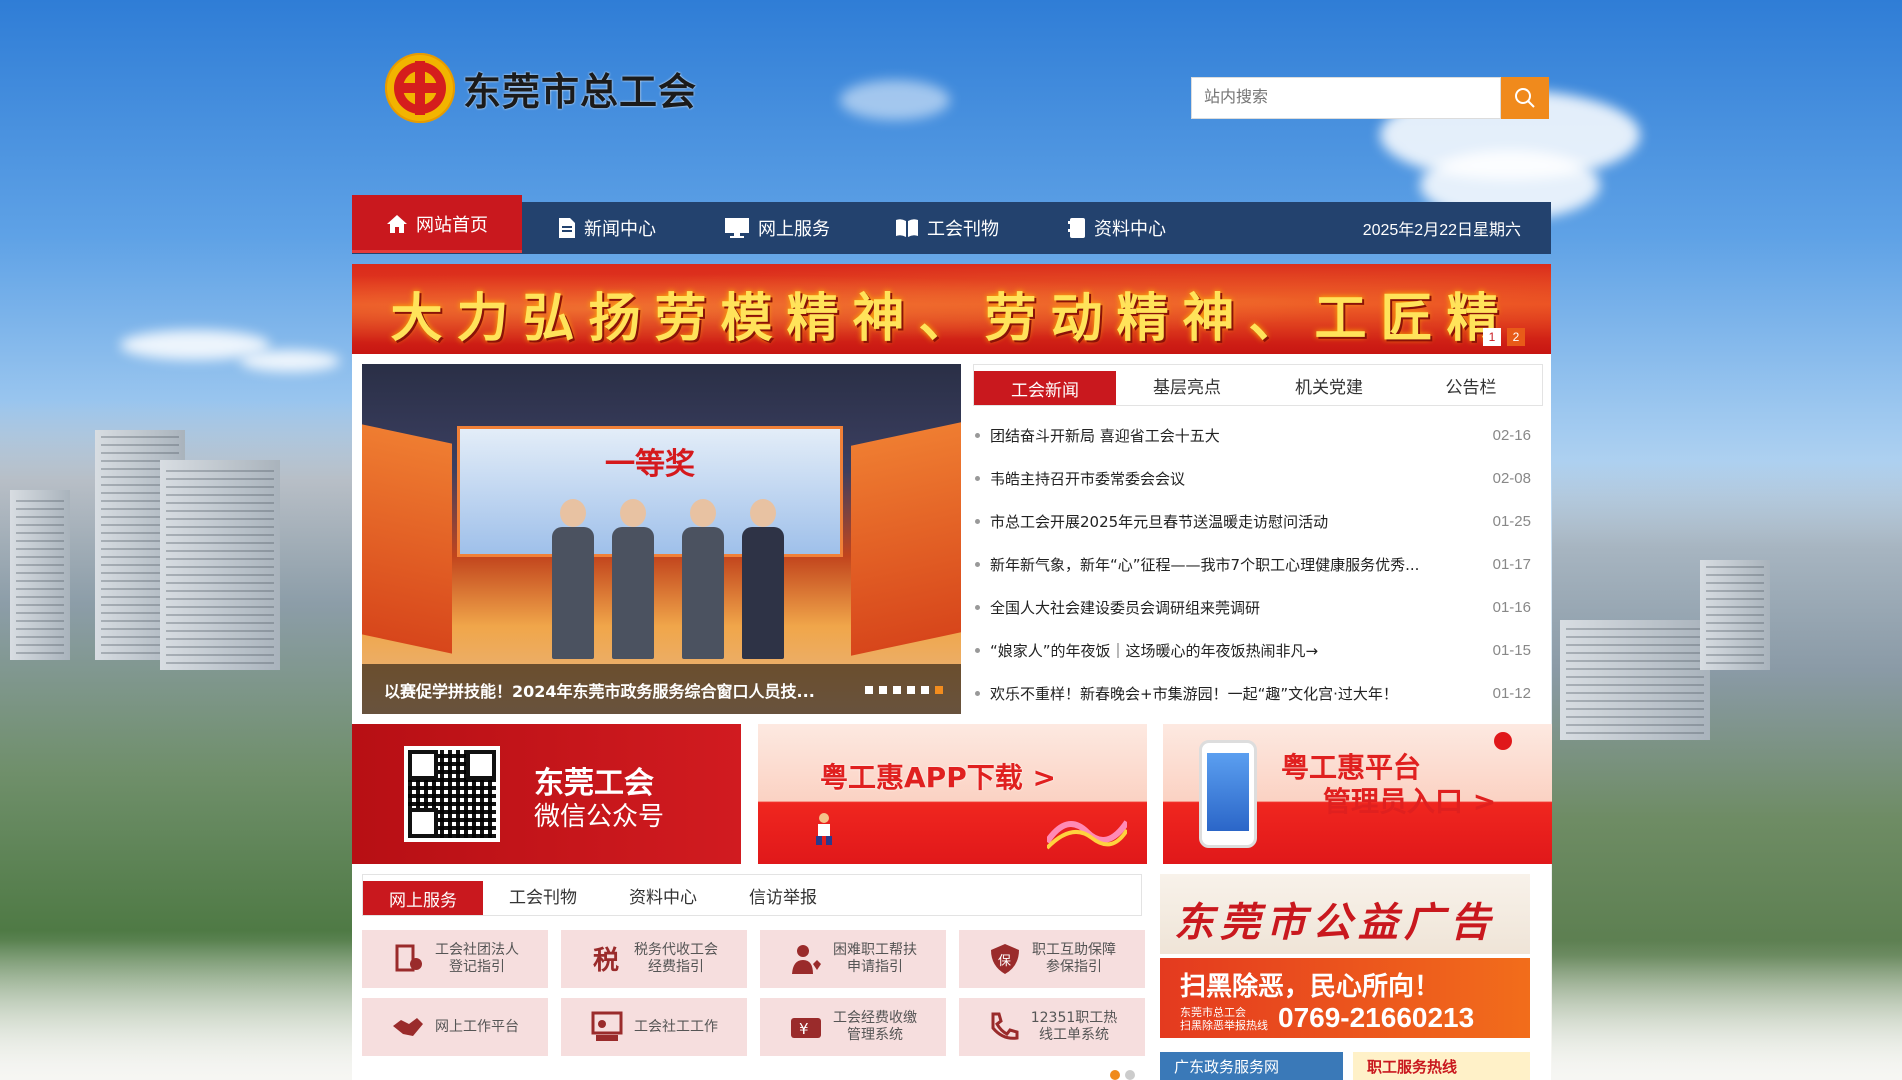 This screenshot has width=1902, height=1080. What do you see at coordinates (1335, 922) in the screenshot?
I see `public-ad-title: 东莞市公益广告库` at bounding box center [1335, 922].